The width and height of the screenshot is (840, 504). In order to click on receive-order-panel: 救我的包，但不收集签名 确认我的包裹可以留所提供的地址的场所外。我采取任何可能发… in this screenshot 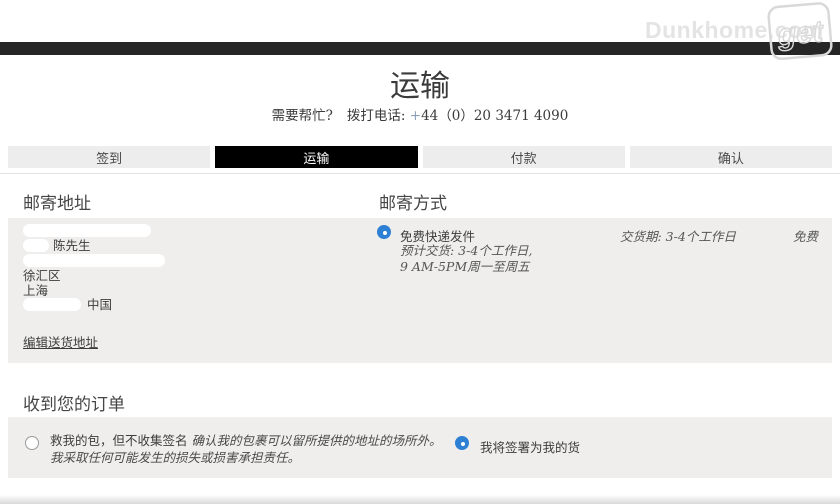, I will do `click(420, 447)`.